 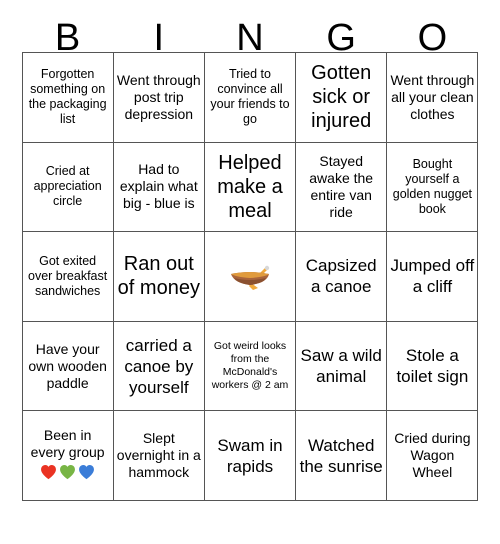 I want to click on bingo-cell-r2c4: Stayed awake the entire van ride, so click(x=341, y=187).